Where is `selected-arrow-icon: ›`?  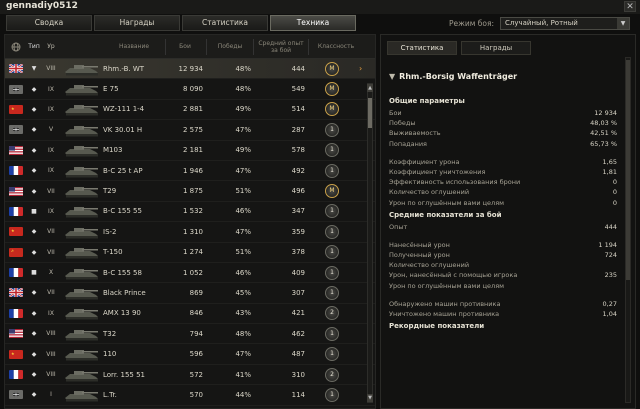
selected-arrow-icon: › is located at coordinates (361, 69).